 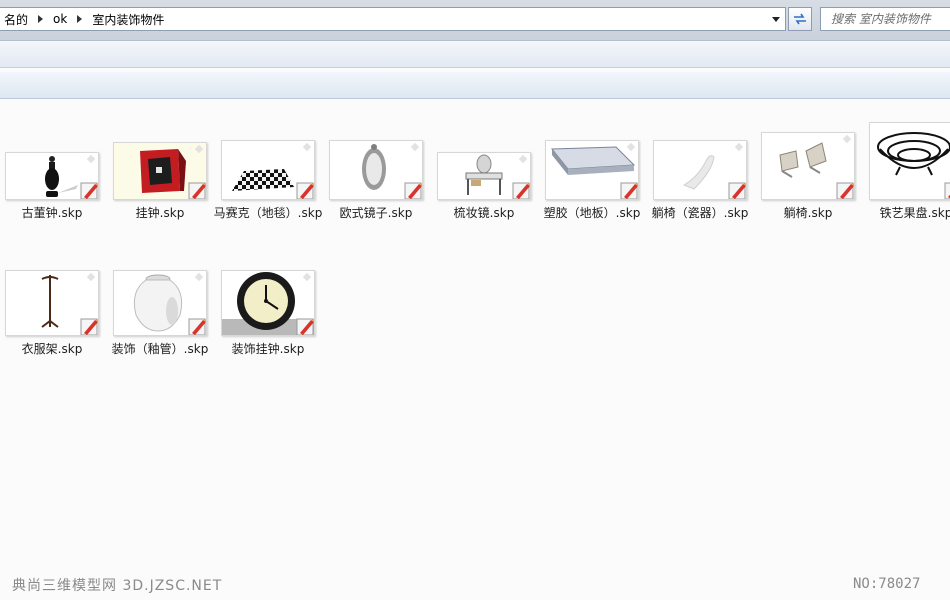 I want to click on file-item: 铁艺果盘.skp, so click(x=905, y=172).